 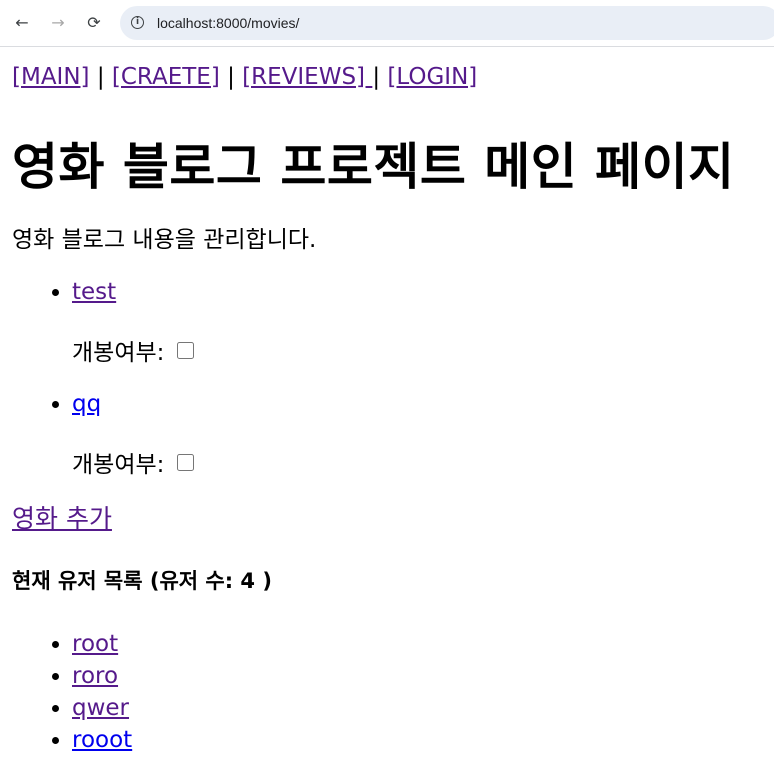 I want to click on user-list: root roro qwer rooot, so click(x=72, y=692).